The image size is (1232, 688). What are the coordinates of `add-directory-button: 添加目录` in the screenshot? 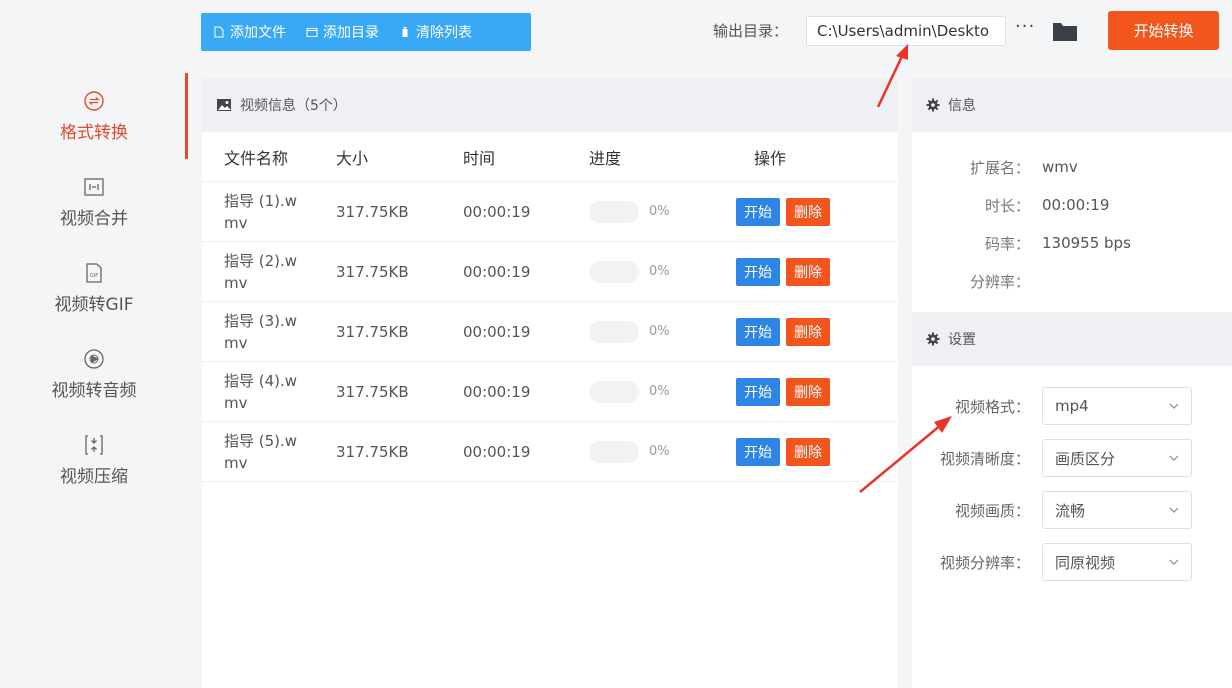 It's located at (342, 32).